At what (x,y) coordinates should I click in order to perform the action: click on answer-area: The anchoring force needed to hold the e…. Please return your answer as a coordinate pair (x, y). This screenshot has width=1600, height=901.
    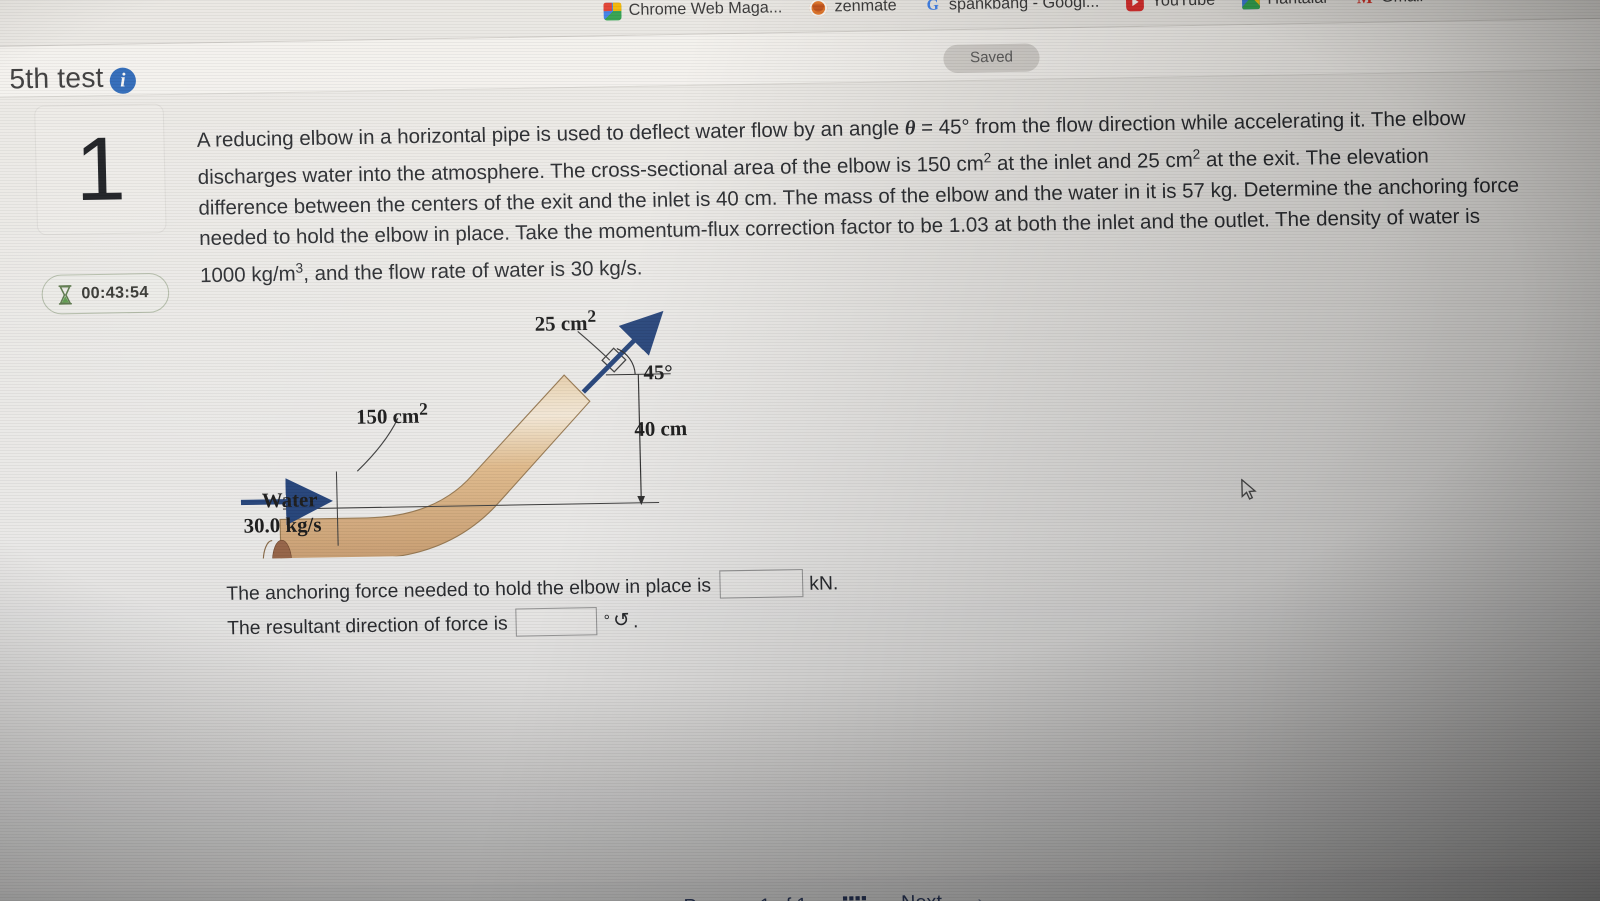
    Looking at the image, I should click on (645, 606).